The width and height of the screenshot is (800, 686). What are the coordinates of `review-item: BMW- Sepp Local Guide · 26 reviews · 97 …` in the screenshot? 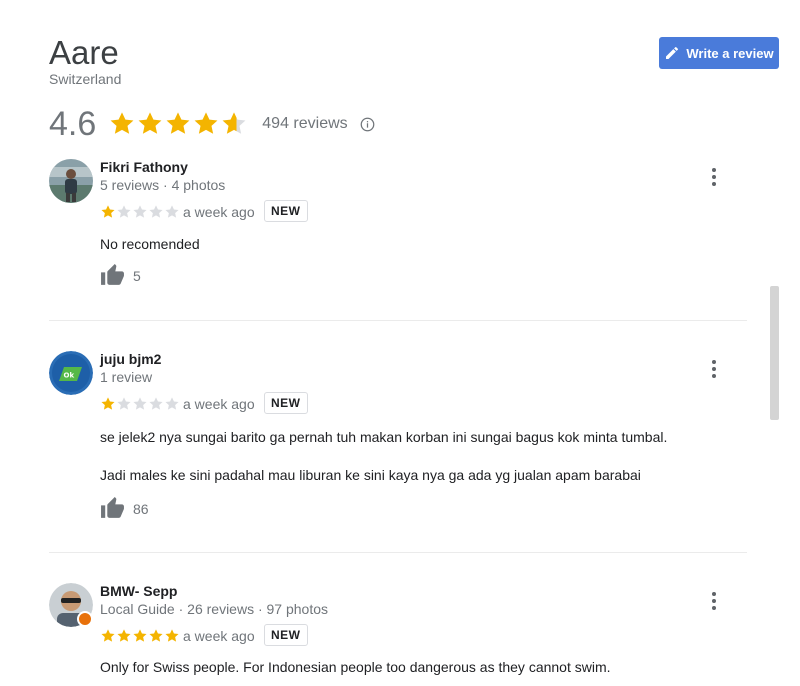 It's located at (398, 634).